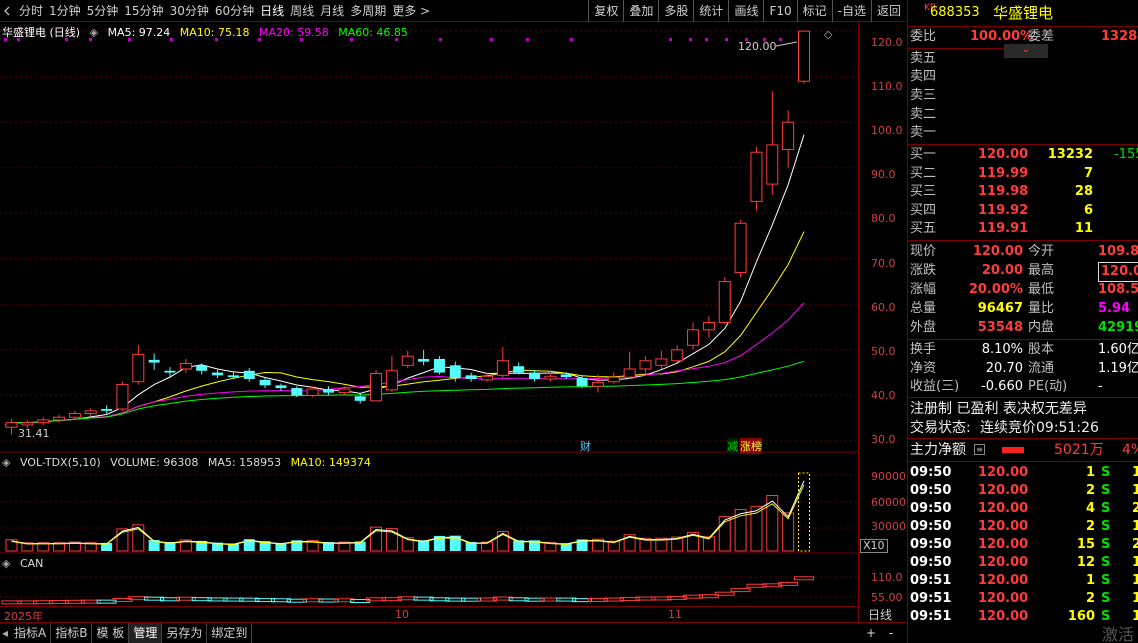 The image size is (1138, 643). What do you see at coordinates (111, 633) in the screenshot?
I see `tab-template: 模 板` at bounding box center [111, 633].